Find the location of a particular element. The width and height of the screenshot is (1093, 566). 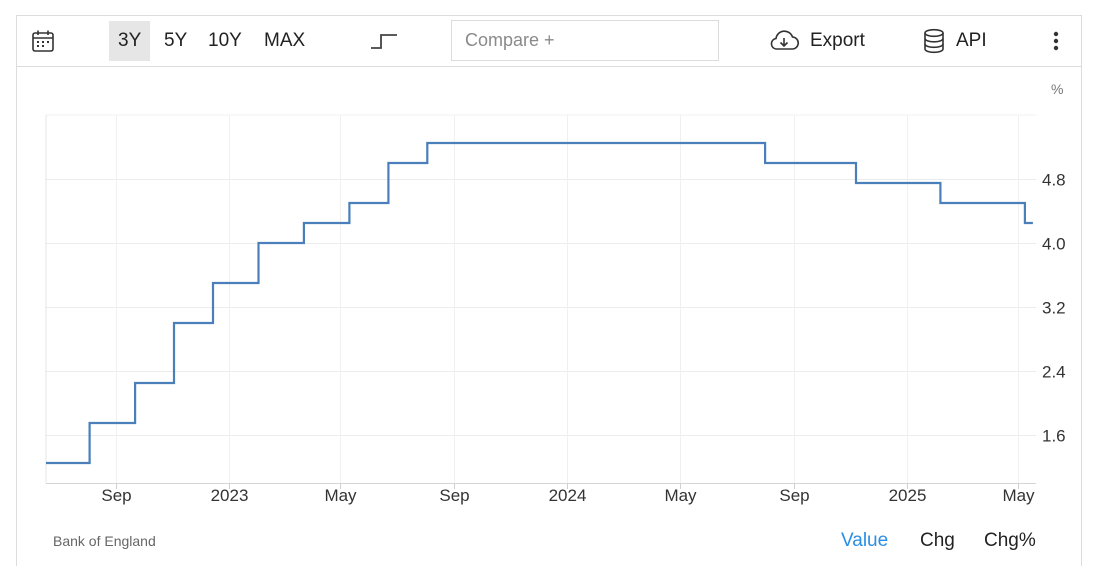

y-tick-label: 2.4 is located at coordinates (1054, 372).